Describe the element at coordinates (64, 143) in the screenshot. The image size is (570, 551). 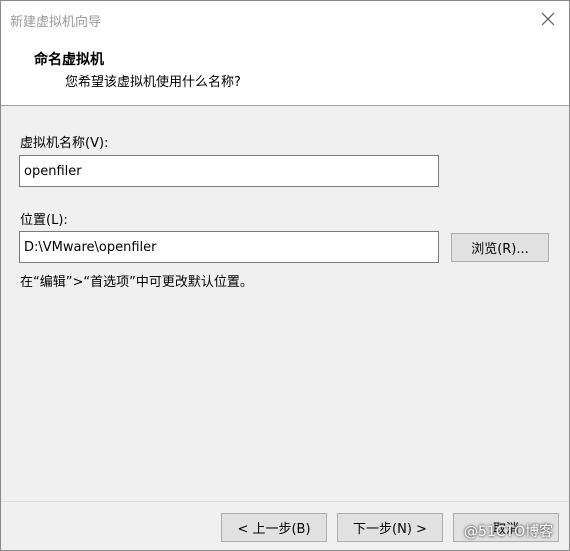
I see `vm-name-label: 虚拟机名称(V):` at that location.